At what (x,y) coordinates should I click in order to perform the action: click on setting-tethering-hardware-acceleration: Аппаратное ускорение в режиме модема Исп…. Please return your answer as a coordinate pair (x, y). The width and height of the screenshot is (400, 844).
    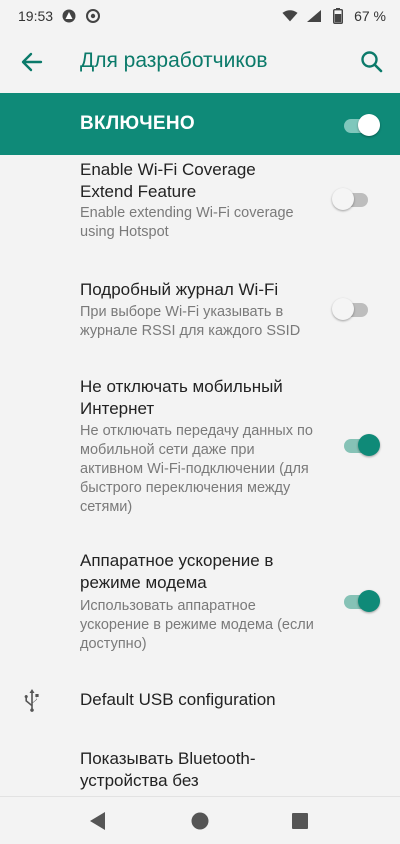
    Looking at the image, I should click on (200, 598).